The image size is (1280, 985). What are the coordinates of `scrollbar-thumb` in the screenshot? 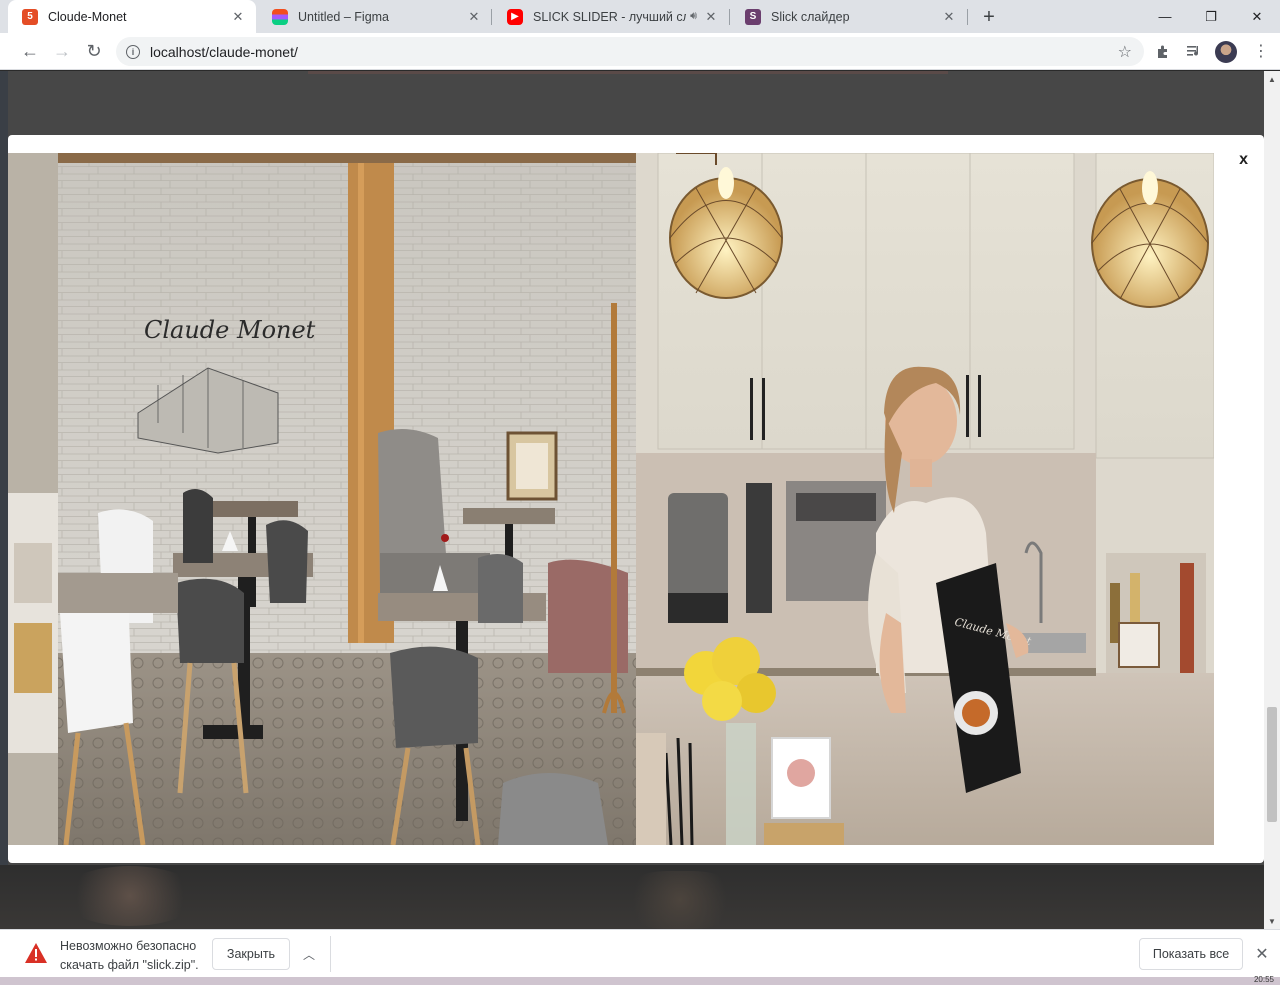 It's located at (1272, 764).